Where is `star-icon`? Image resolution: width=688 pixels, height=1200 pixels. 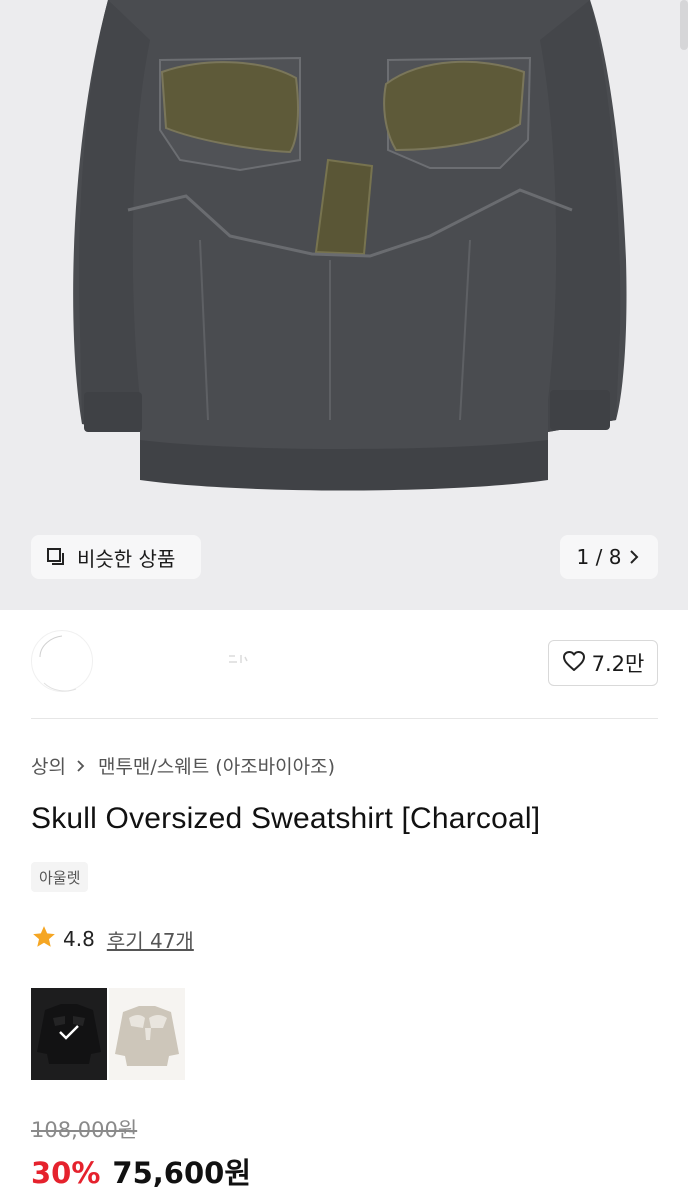
star-icon is located at coordinates (44, 939).